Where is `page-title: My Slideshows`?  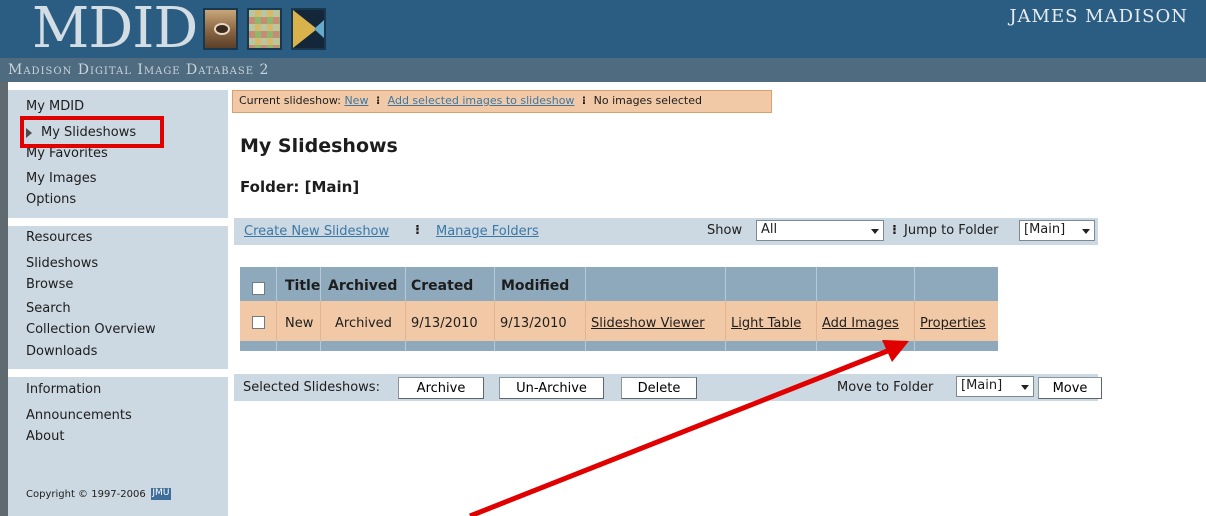
page-title: My Slideshows is located at coordinates (319, 146).